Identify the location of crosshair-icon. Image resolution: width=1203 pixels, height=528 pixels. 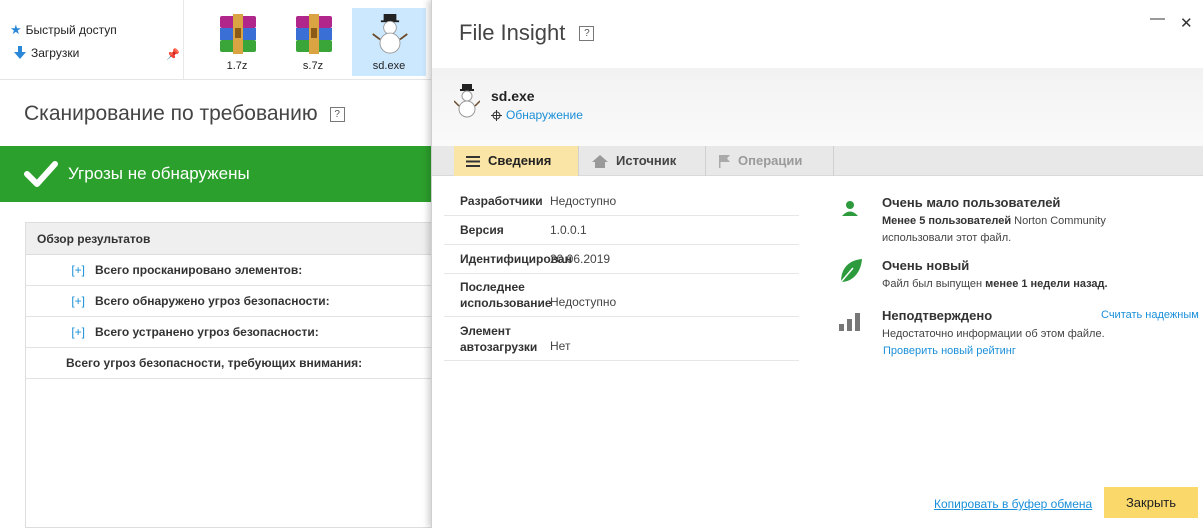
(496, 115).